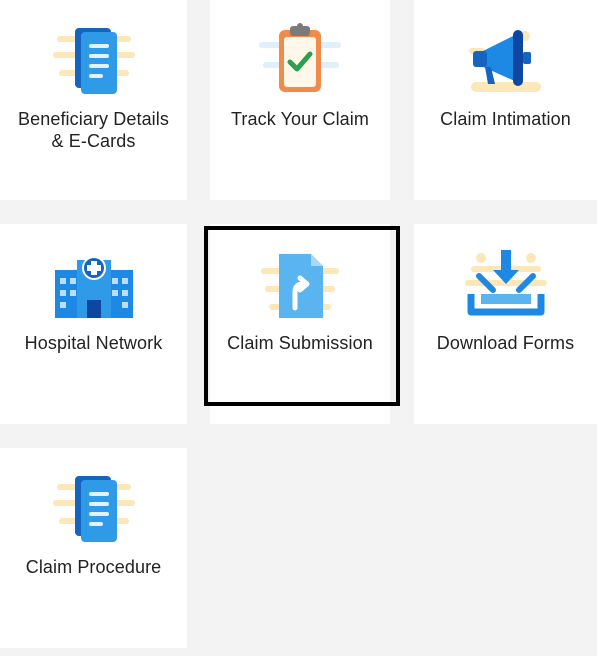 Image resolution: width=597 pixels, height=656 pixels. I want to click on tile-track-your-claim: Track Your Claim, so click(300, 100).